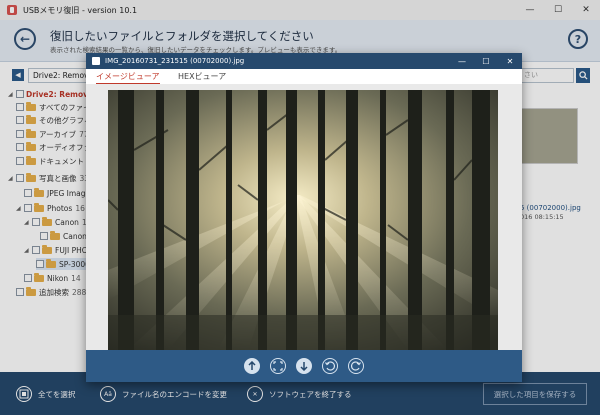  I want to click on rotate-up-button, so click(252, 366).